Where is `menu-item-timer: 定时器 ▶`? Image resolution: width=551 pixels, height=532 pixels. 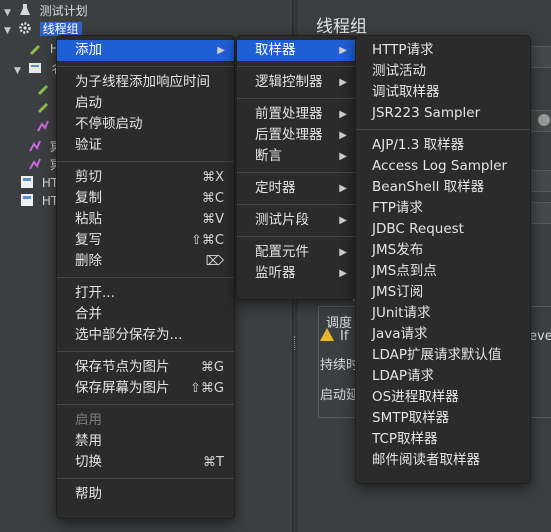
menu-item-timer: 定时器 ▶ is located at coordinates (296, 188).